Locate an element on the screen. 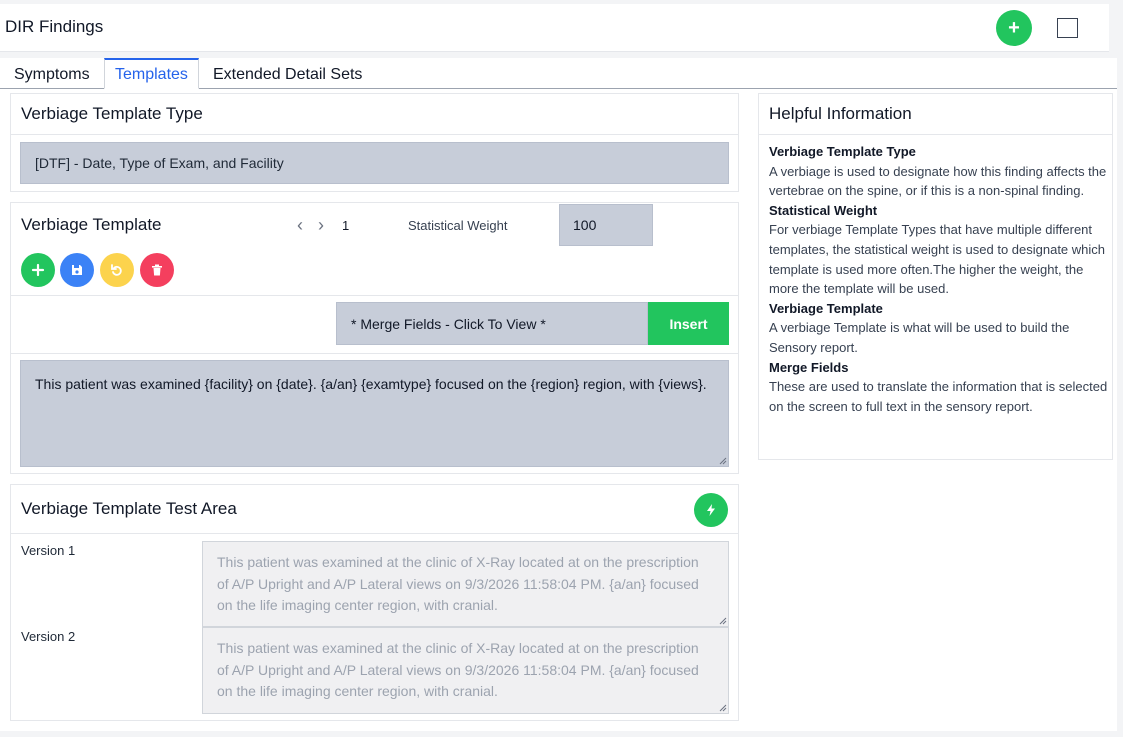 This screenshot has height=737, width=1123. version-1-label: Version 1 is located at coordinates (48, 550).